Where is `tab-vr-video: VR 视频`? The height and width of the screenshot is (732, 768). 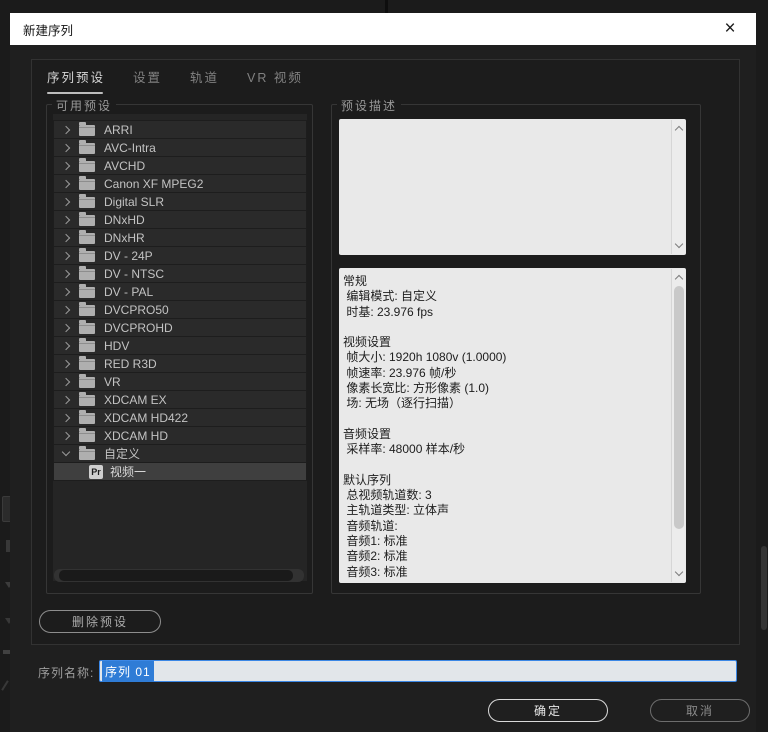 tab-vr-video: VR 视频 is located at coordinates (275, 80).